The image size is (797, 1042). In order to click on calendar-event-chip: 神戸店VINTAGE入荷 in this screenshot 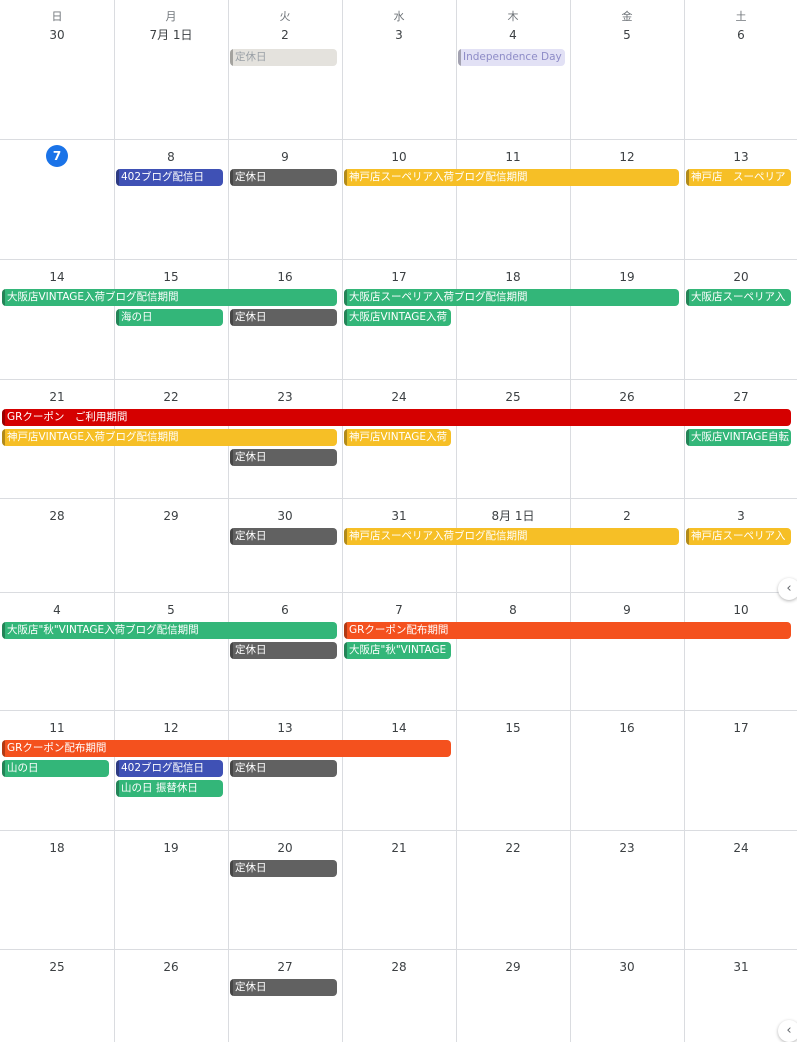, I will do `click(397, 437)`.